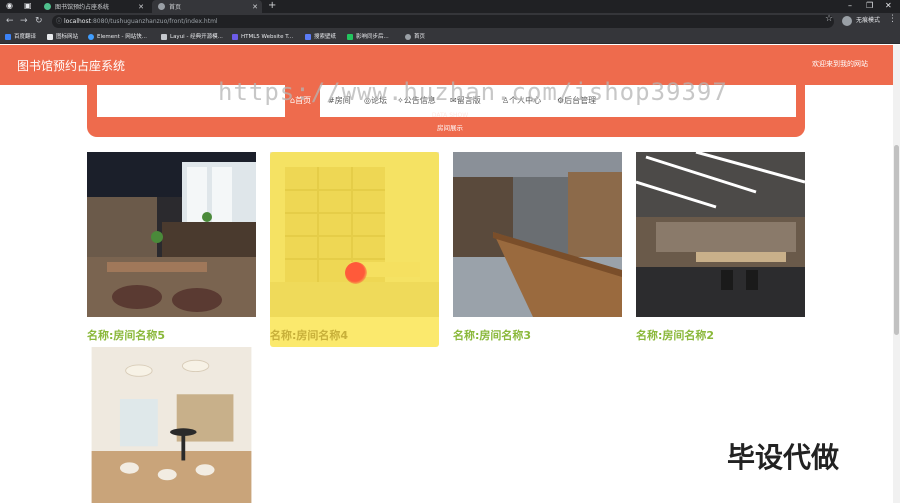  Describe the element at coordinates (20, 37) in the screenshot. I see `bookmark-item: 百度翻译` at that location.